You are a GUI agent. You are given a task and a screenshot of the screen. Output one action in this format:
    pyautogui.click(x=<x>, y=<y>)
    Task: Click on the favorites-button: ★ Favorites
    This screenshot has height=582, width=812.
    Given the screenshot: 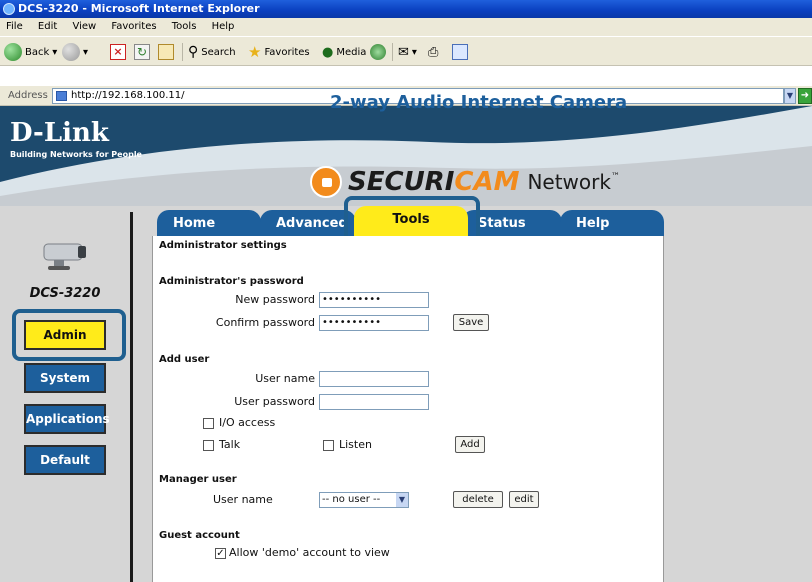 What is the action you would take?
    pyautogui.click(x=279, y=52)
    